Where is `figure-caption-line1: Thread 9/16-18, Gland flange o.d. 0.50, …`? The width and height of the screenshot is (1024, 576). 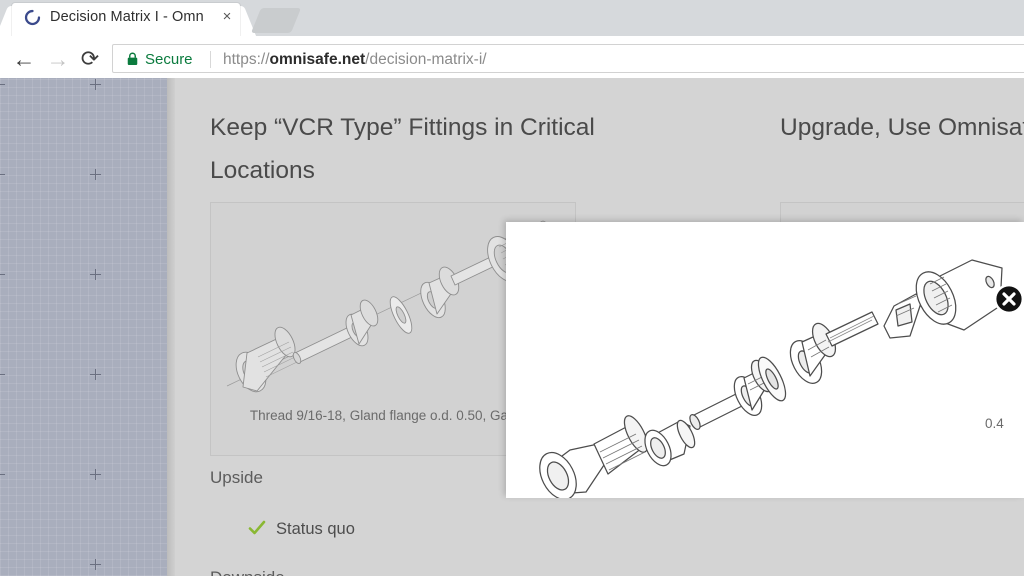 figure-caption-line1: Thread 9/16-18, Gland flange o.d. 0.50, … is located at coordinates (379, 415).